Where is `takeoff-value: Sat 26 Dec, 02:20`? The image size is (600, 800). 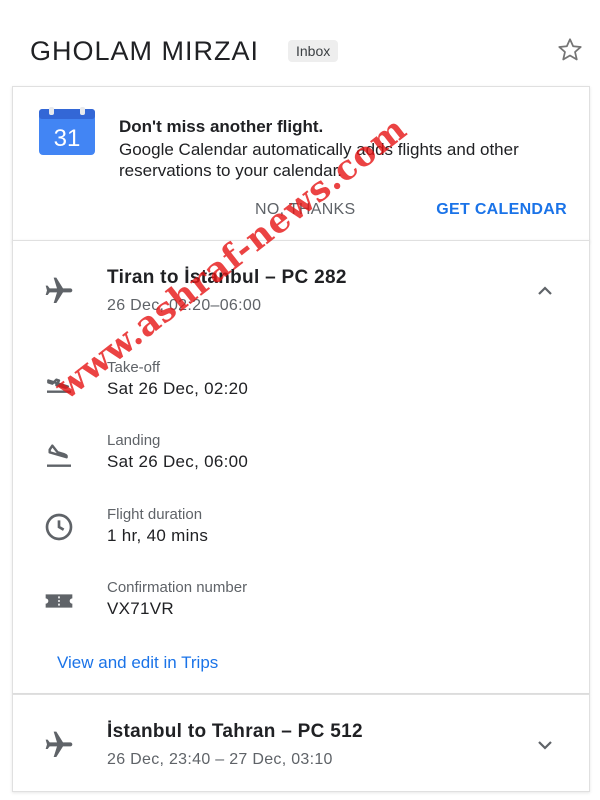 takeoff-value: Sat 26 Dec, 02:20 is located at coordinates (178, 388).